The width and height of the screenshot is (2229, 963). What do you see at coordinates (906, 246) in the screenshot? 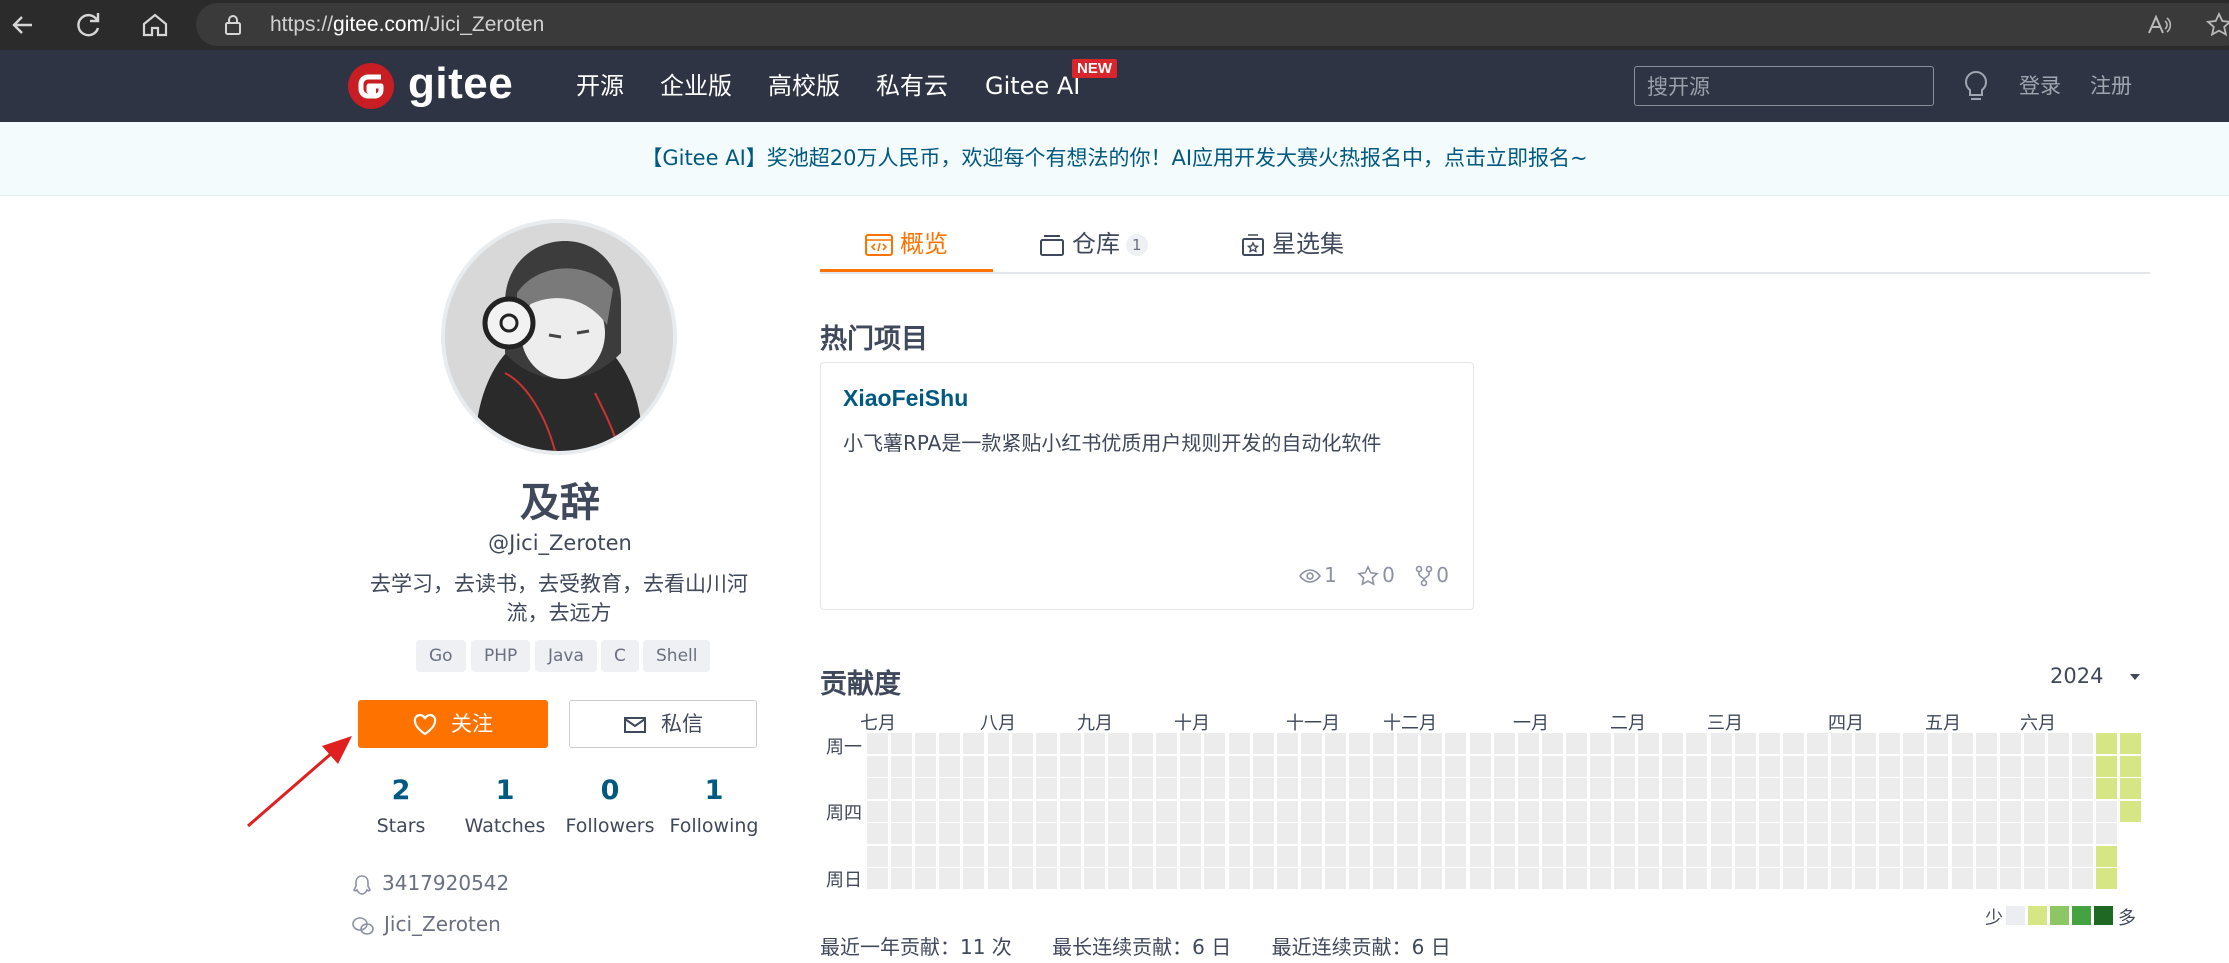
I see `tab-overview: 概览` at bounding box center [906, 246].